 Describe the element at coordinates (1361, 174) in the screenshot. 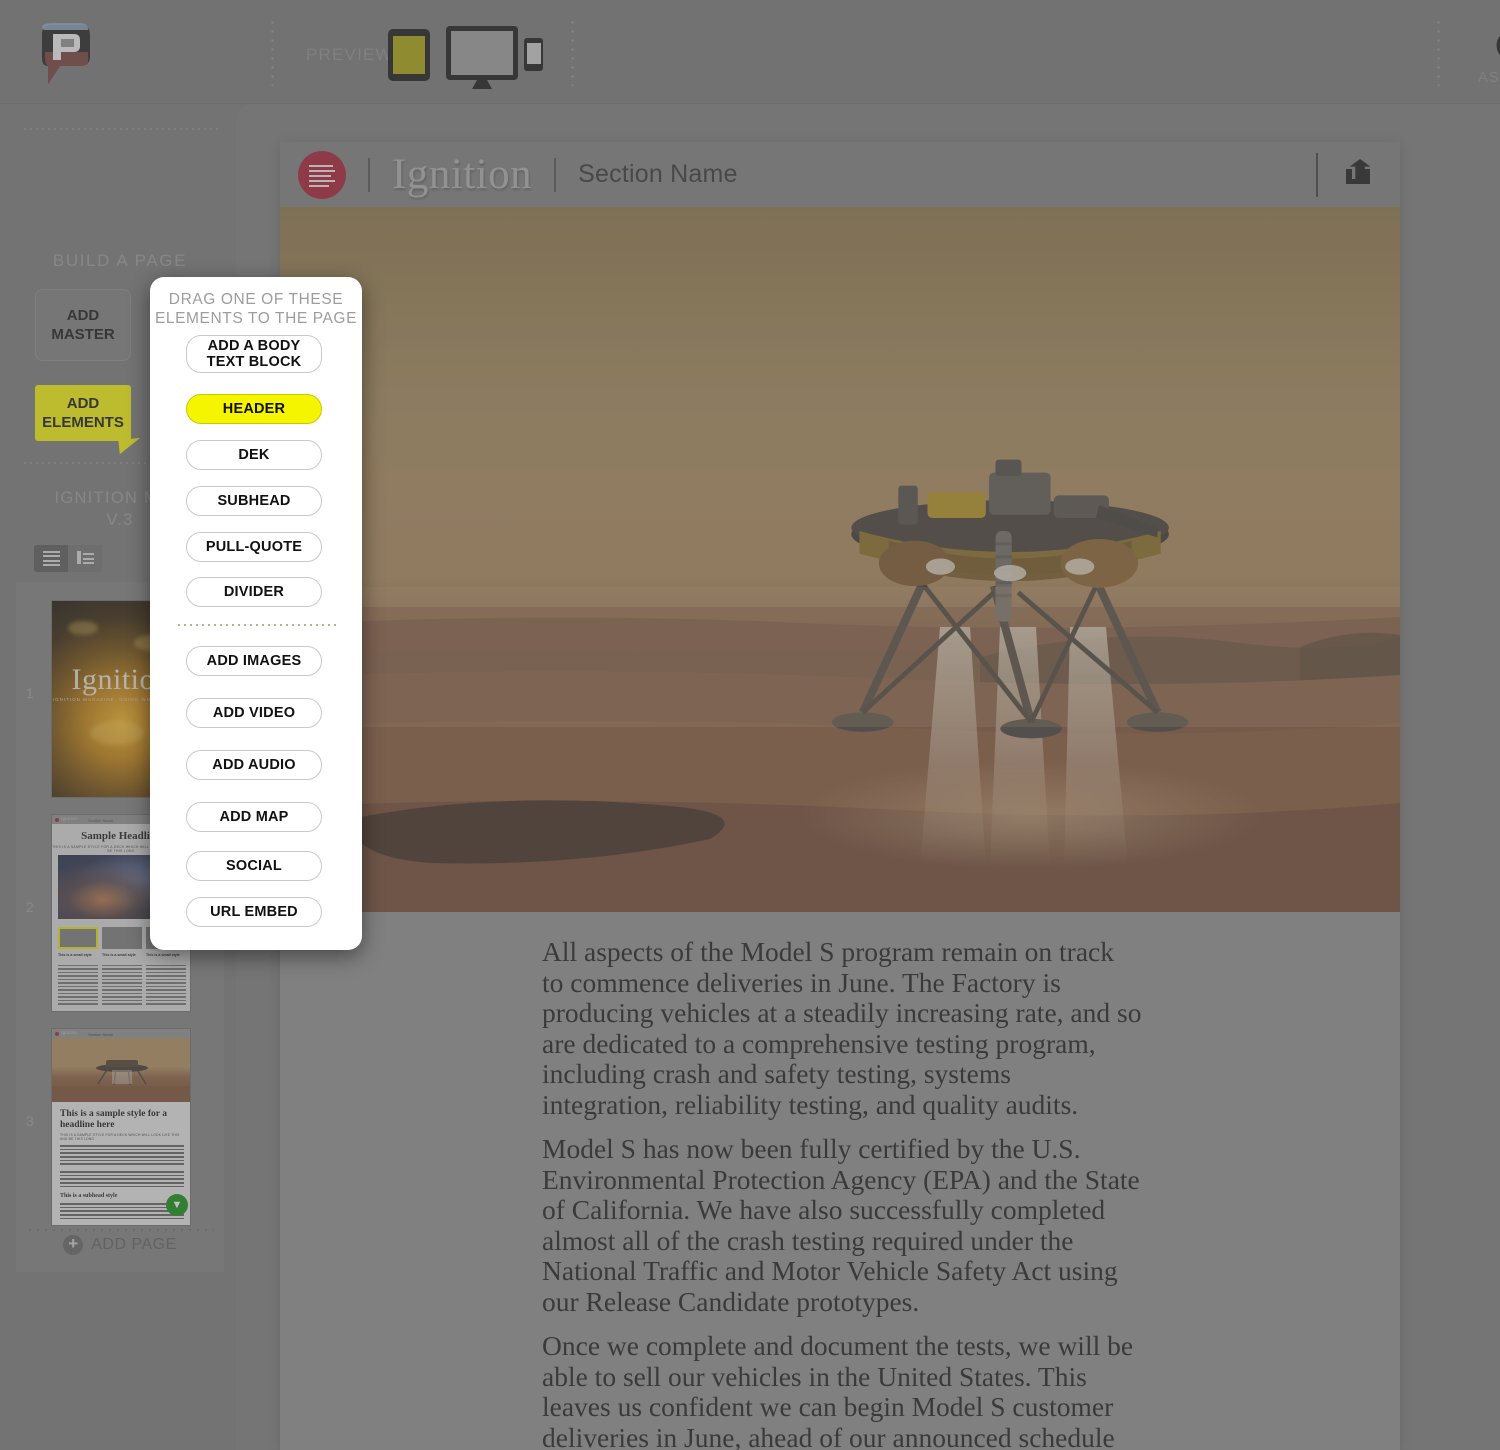

I see `share-icon` at that location.